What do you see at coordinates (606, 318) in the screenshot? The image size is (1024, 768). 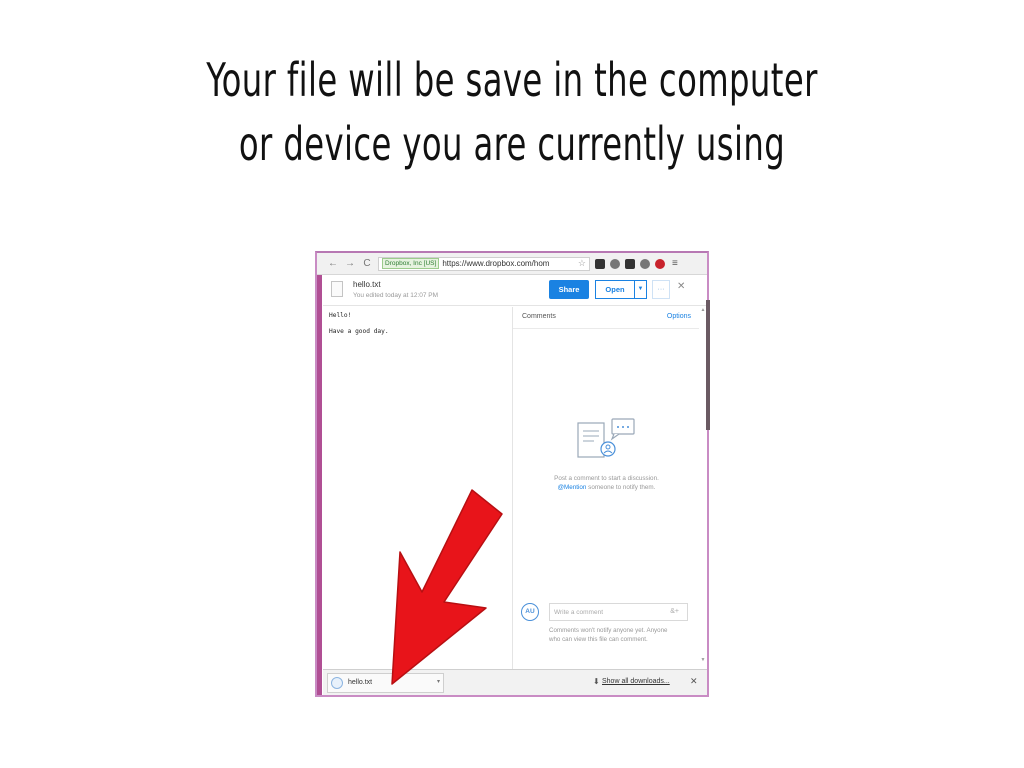 I see `comments-header: Comments Options` at bounding box center [606, 318].